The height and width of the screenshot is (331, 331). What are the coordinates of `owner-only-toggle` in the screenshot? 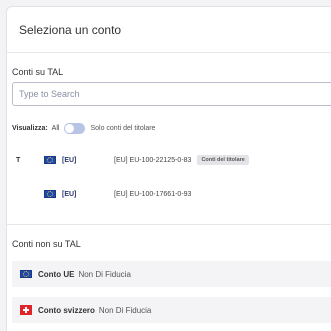 It's located at (75, 128).